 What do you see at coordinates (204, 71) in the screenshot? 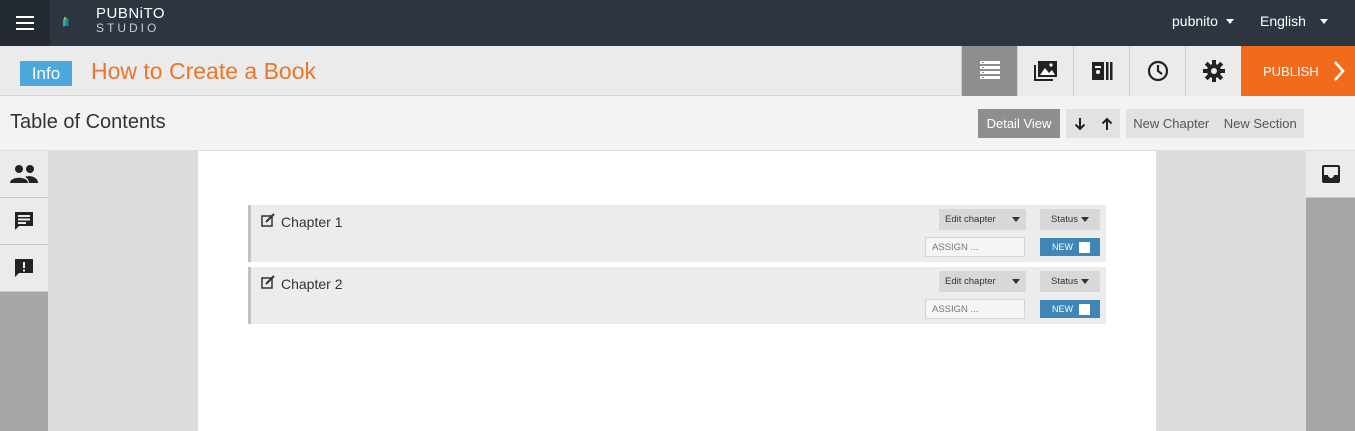
I see `book-title: How to Create a Book` at bounding box center [204, 71].